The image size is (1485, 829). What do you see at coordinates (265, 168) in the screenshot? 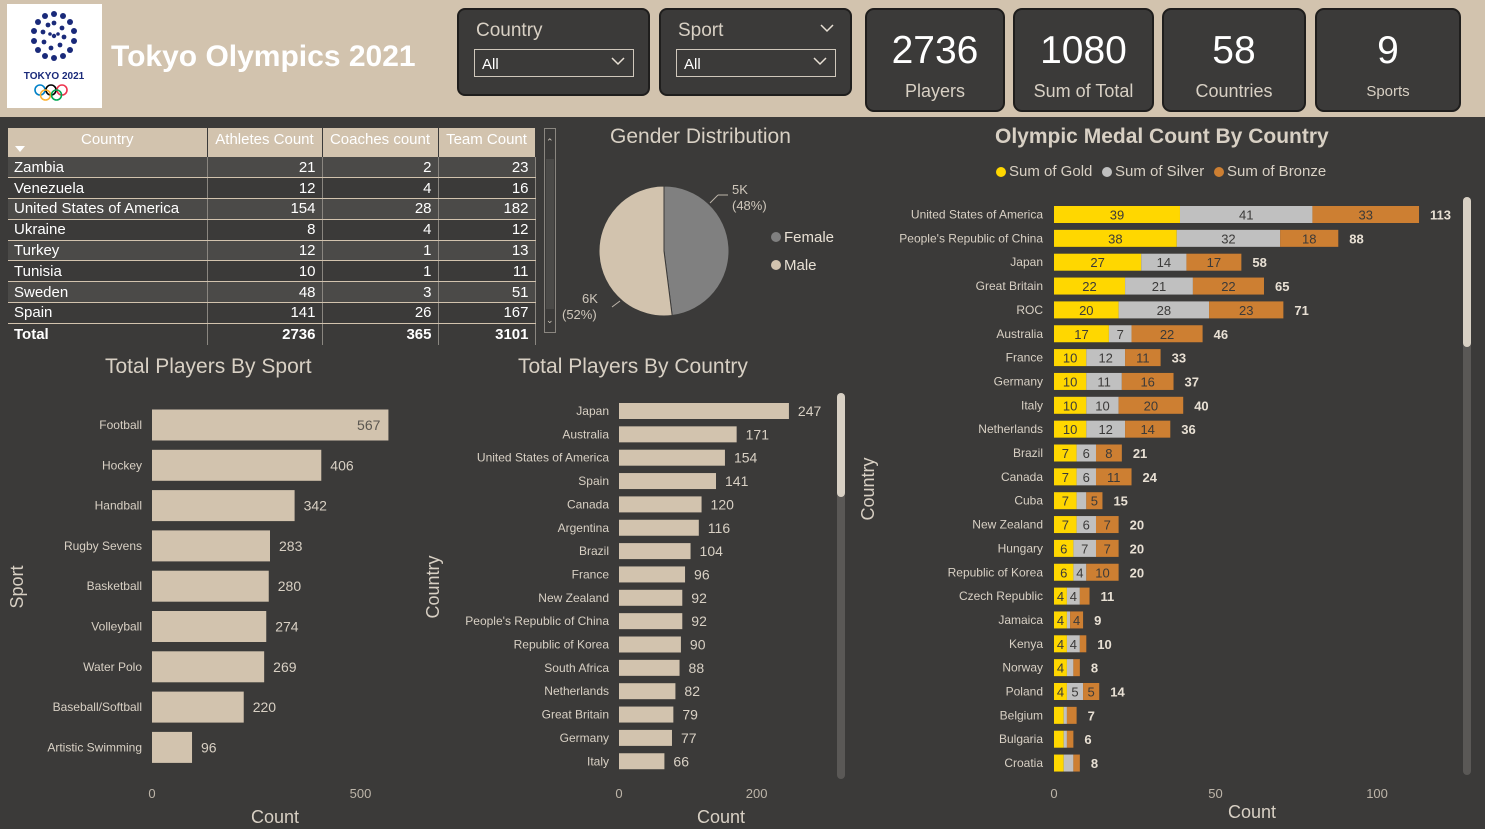
I see `table-cell-count: 21` at bounding box center [265, 168].